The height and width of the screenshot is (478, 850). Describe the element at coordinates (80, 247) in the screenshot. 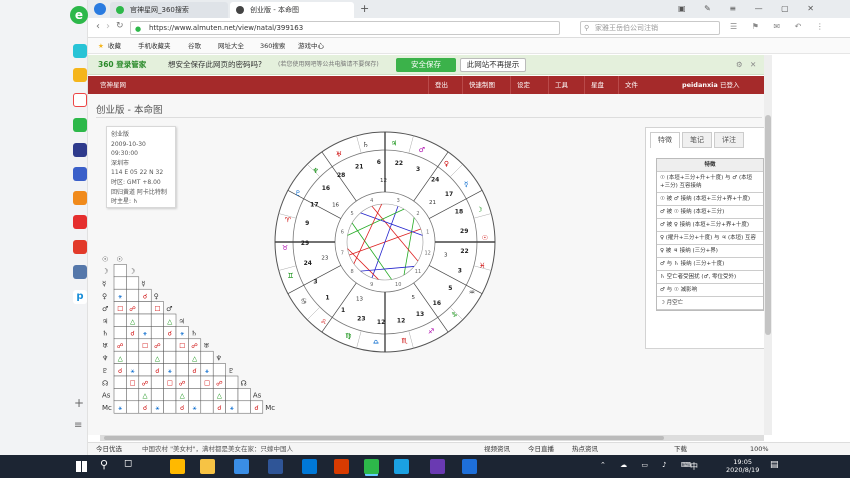

I see `sidebar-pdd-icon` at that location.